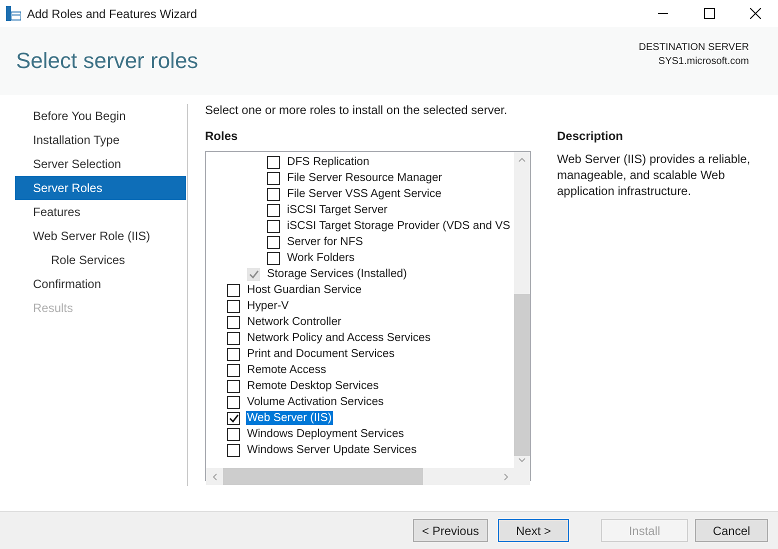  Describe the element at coordinates (365, 178) in the screenshot. I see `role-label: File Server Resource Manager` at that location.